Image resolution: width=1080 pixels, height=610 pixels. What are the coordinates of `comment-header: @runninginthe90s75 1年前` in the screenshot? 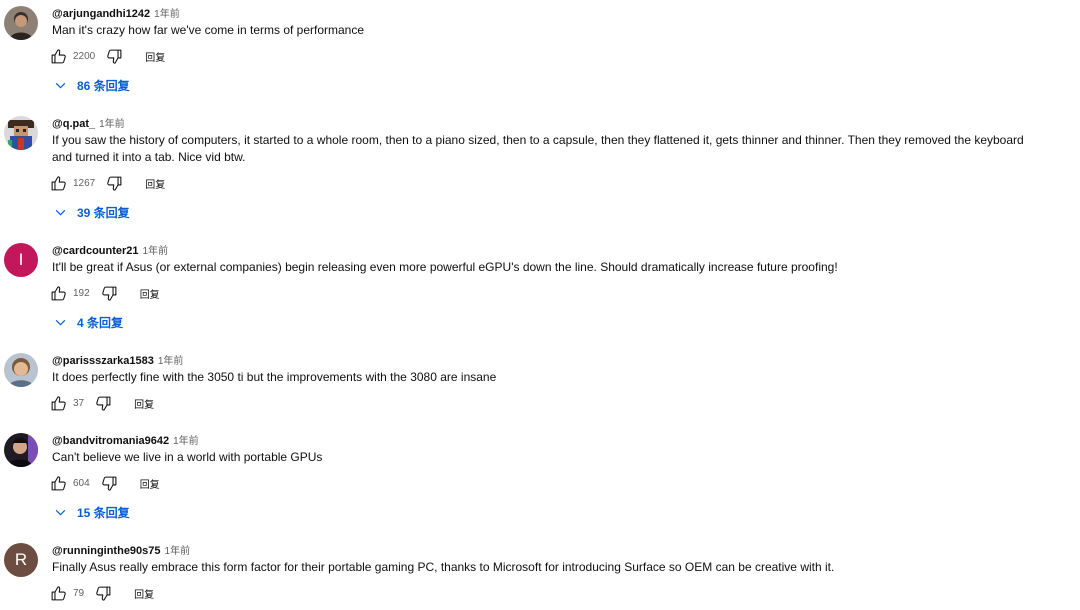 It's located at (121, 551).